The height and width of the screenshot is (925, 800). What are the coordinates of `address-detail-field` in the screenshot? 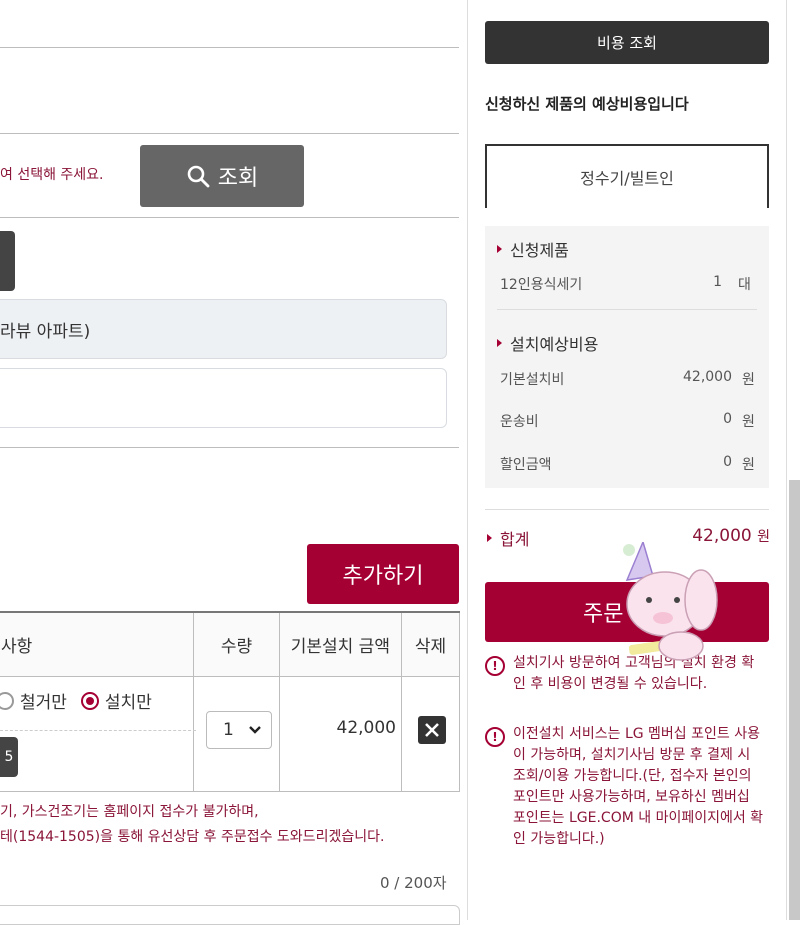 It's located at (223, 398).